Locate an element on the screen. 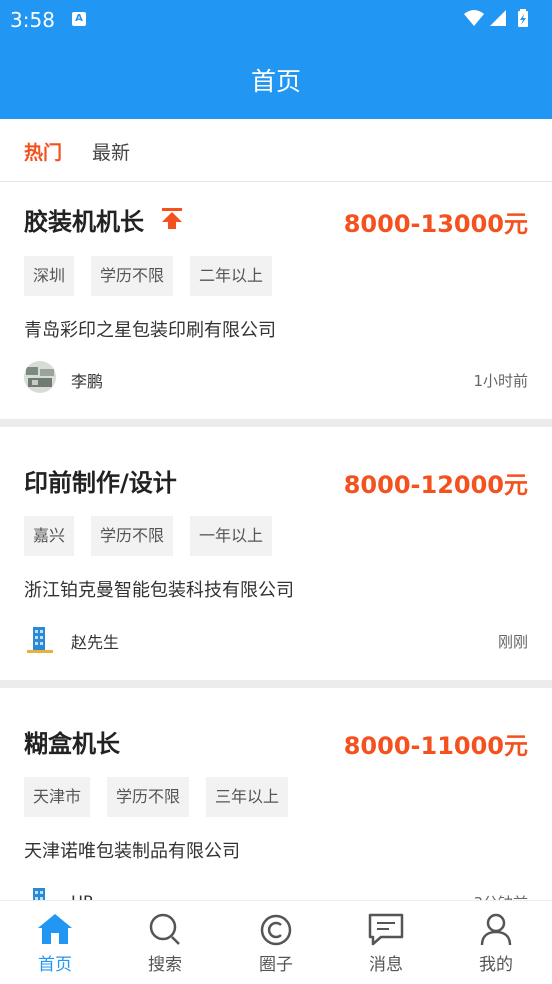 This screenshot has height=984, width=552. contact-name: 赵先生 is located at coordinates (95, 642).